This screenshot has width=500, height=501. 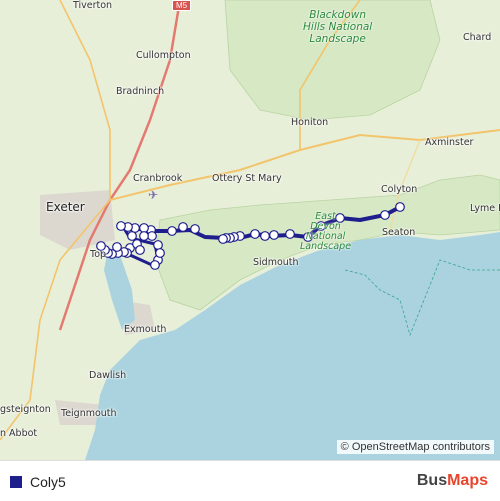 What do you see at coordinates (326, 231) in the screenshot?
I see `park-east-devon: East Devon National Landscape` at bounding box center [326, 231].